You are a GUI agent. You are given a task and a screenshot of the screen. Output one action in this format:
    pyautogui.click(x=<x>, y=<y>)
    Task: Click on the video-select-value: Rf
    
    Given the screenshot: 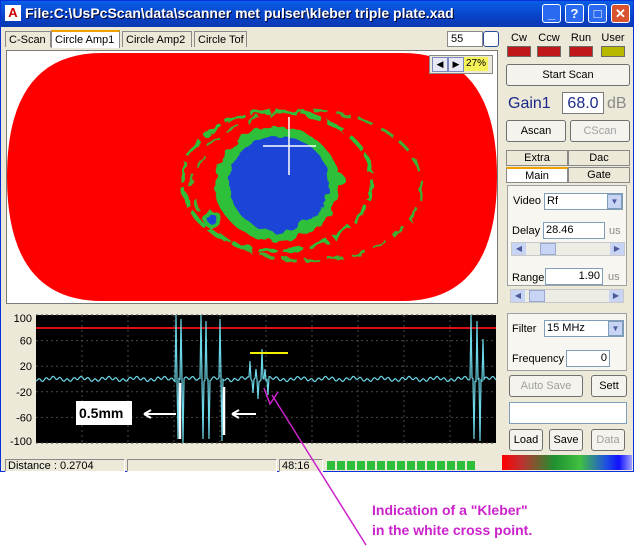 What is the action you would take?
    pyautogui.click(x=552, y=201)
    